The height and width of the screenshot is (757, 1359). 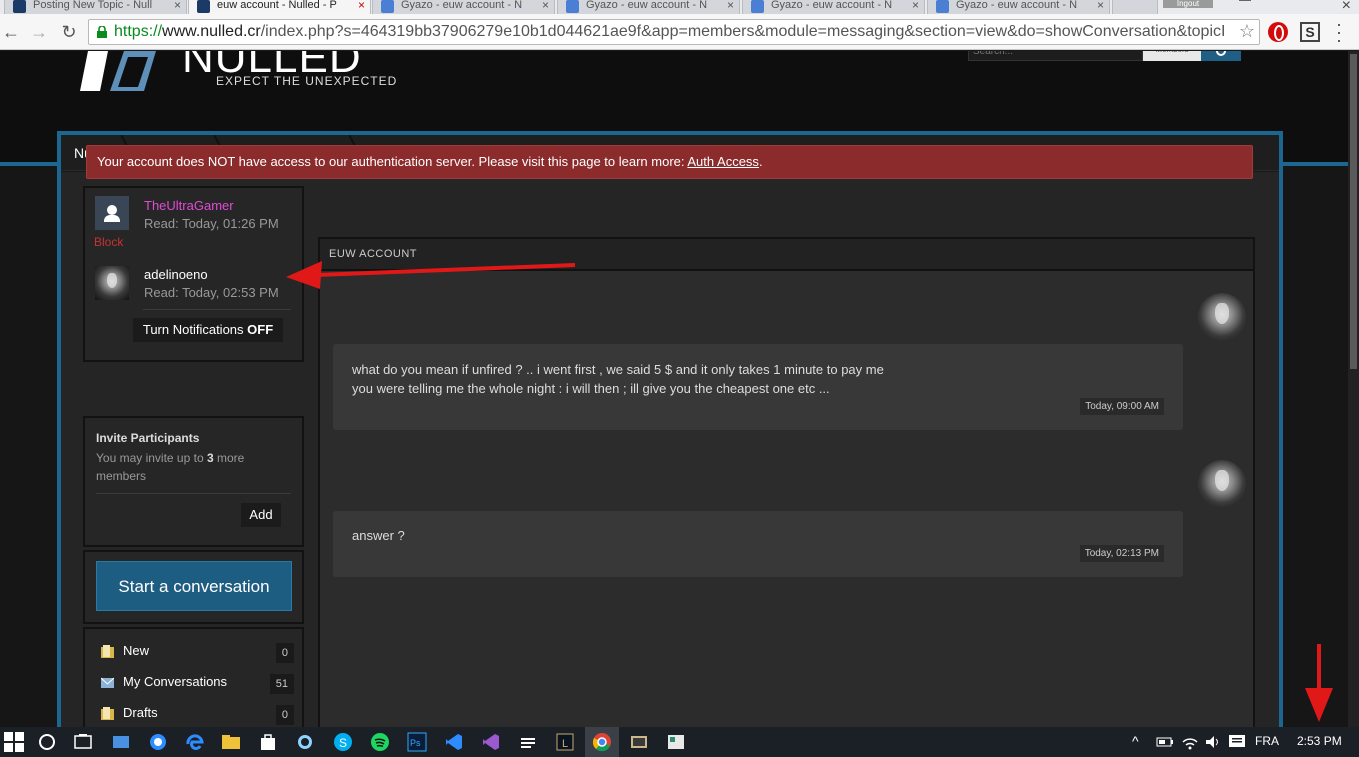 I want to click on photoshop-icon: Ps, so click(x=417, y=742).